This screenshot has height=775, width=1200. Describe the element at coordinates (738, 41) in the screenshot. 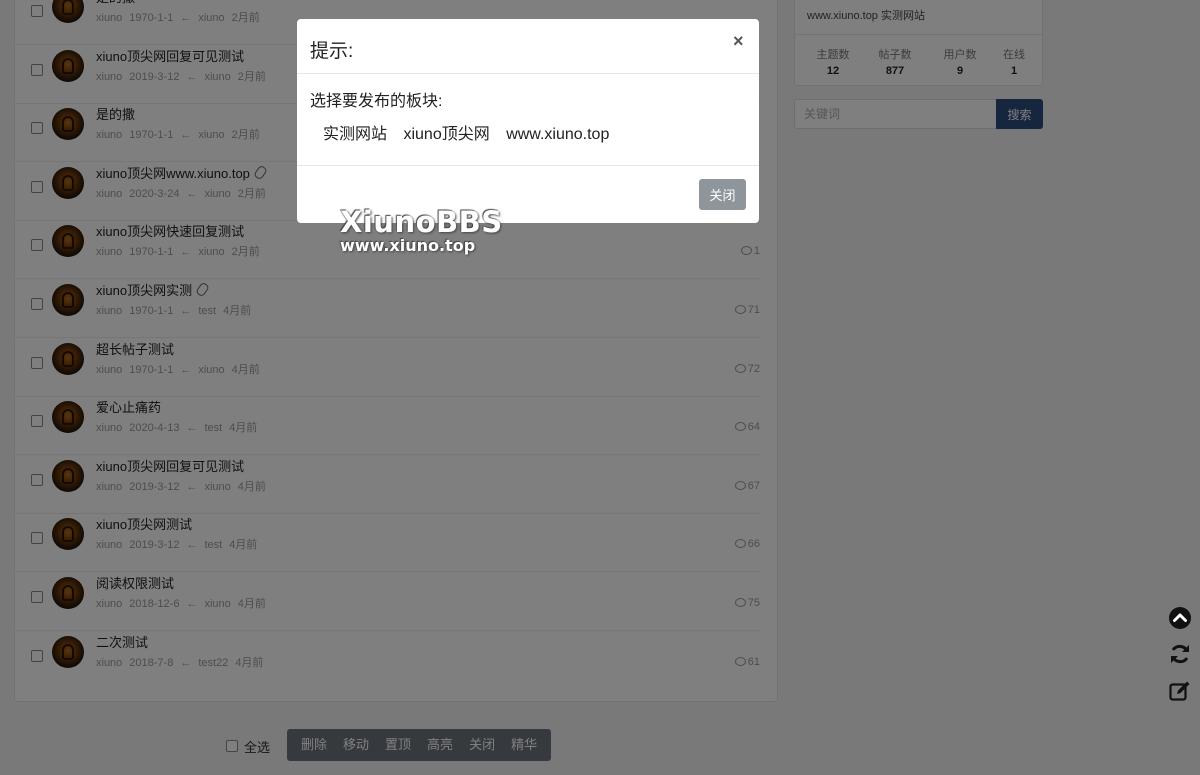

I see `close-icon: ×` at that location.